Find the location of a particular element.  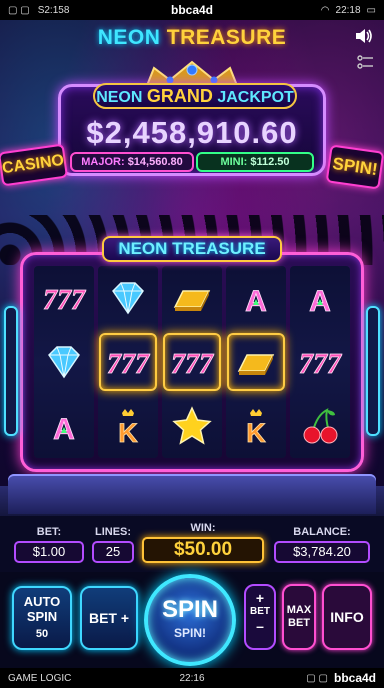

jackpot-label: NEON GRAND JACKPOT is located at coordinates (195, 96).